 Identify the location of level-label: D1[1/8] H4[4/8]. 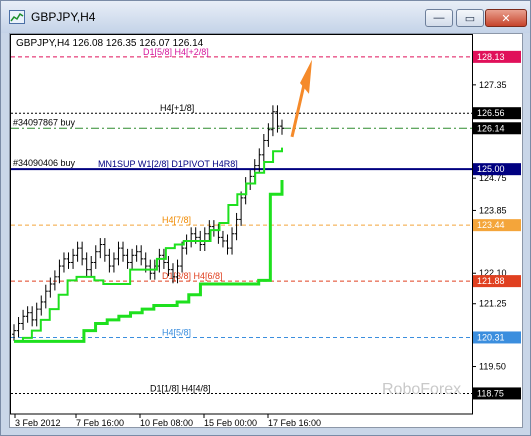
(180, 388).